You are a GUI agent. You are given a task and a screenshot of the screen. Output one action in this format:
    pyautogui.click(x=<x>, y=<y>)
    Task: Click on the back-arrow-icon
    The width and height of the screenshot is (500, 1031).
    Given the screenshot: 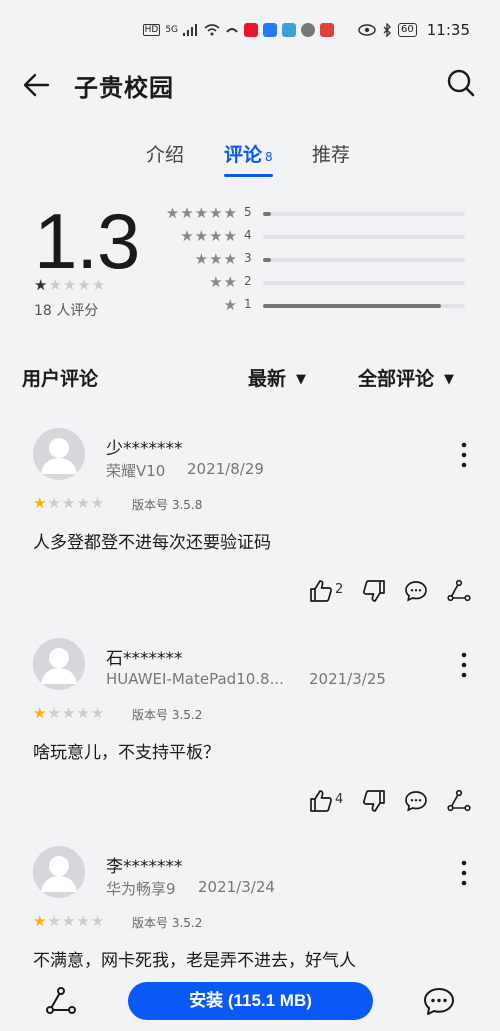 What is the action you would take?
    pyautogui.click(x=37, y=85)
    